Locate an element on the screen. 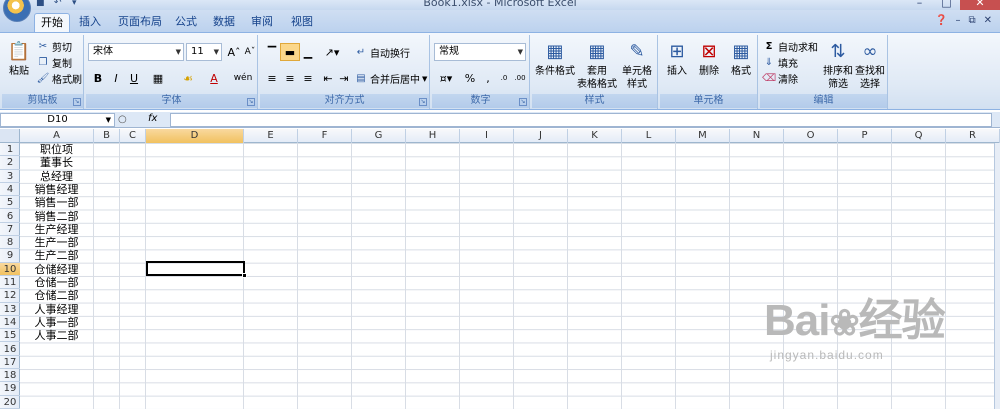 This screenshot has height=409, width=1000. restore-icon: ⧉ is located at coordinates (971, 20).